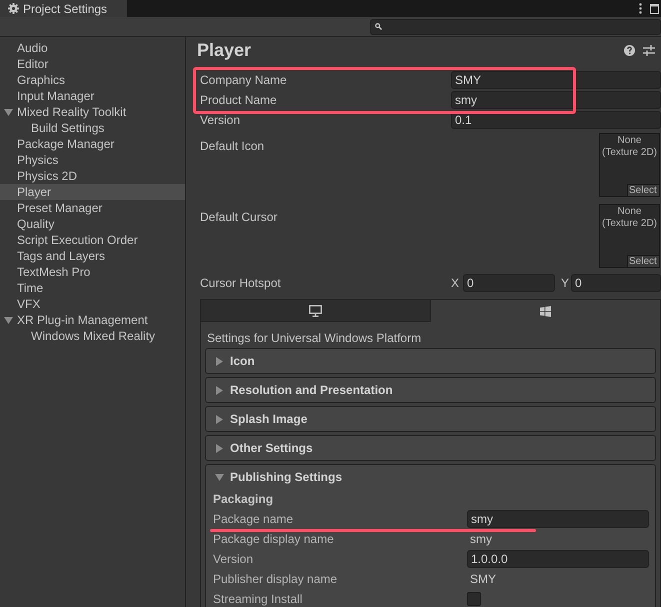 This screenshot has height=607, width=661. I want to click on inspector-title: Player, so click(224, 50).